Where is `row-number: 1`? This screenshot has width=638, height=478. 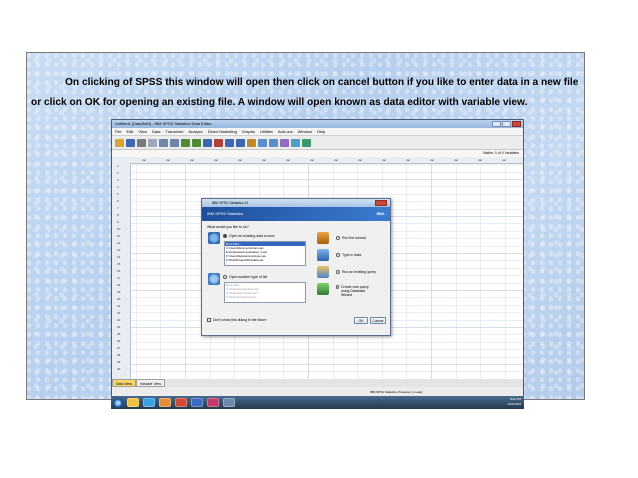
row-number: 1 is located at coordinates (118, 166).